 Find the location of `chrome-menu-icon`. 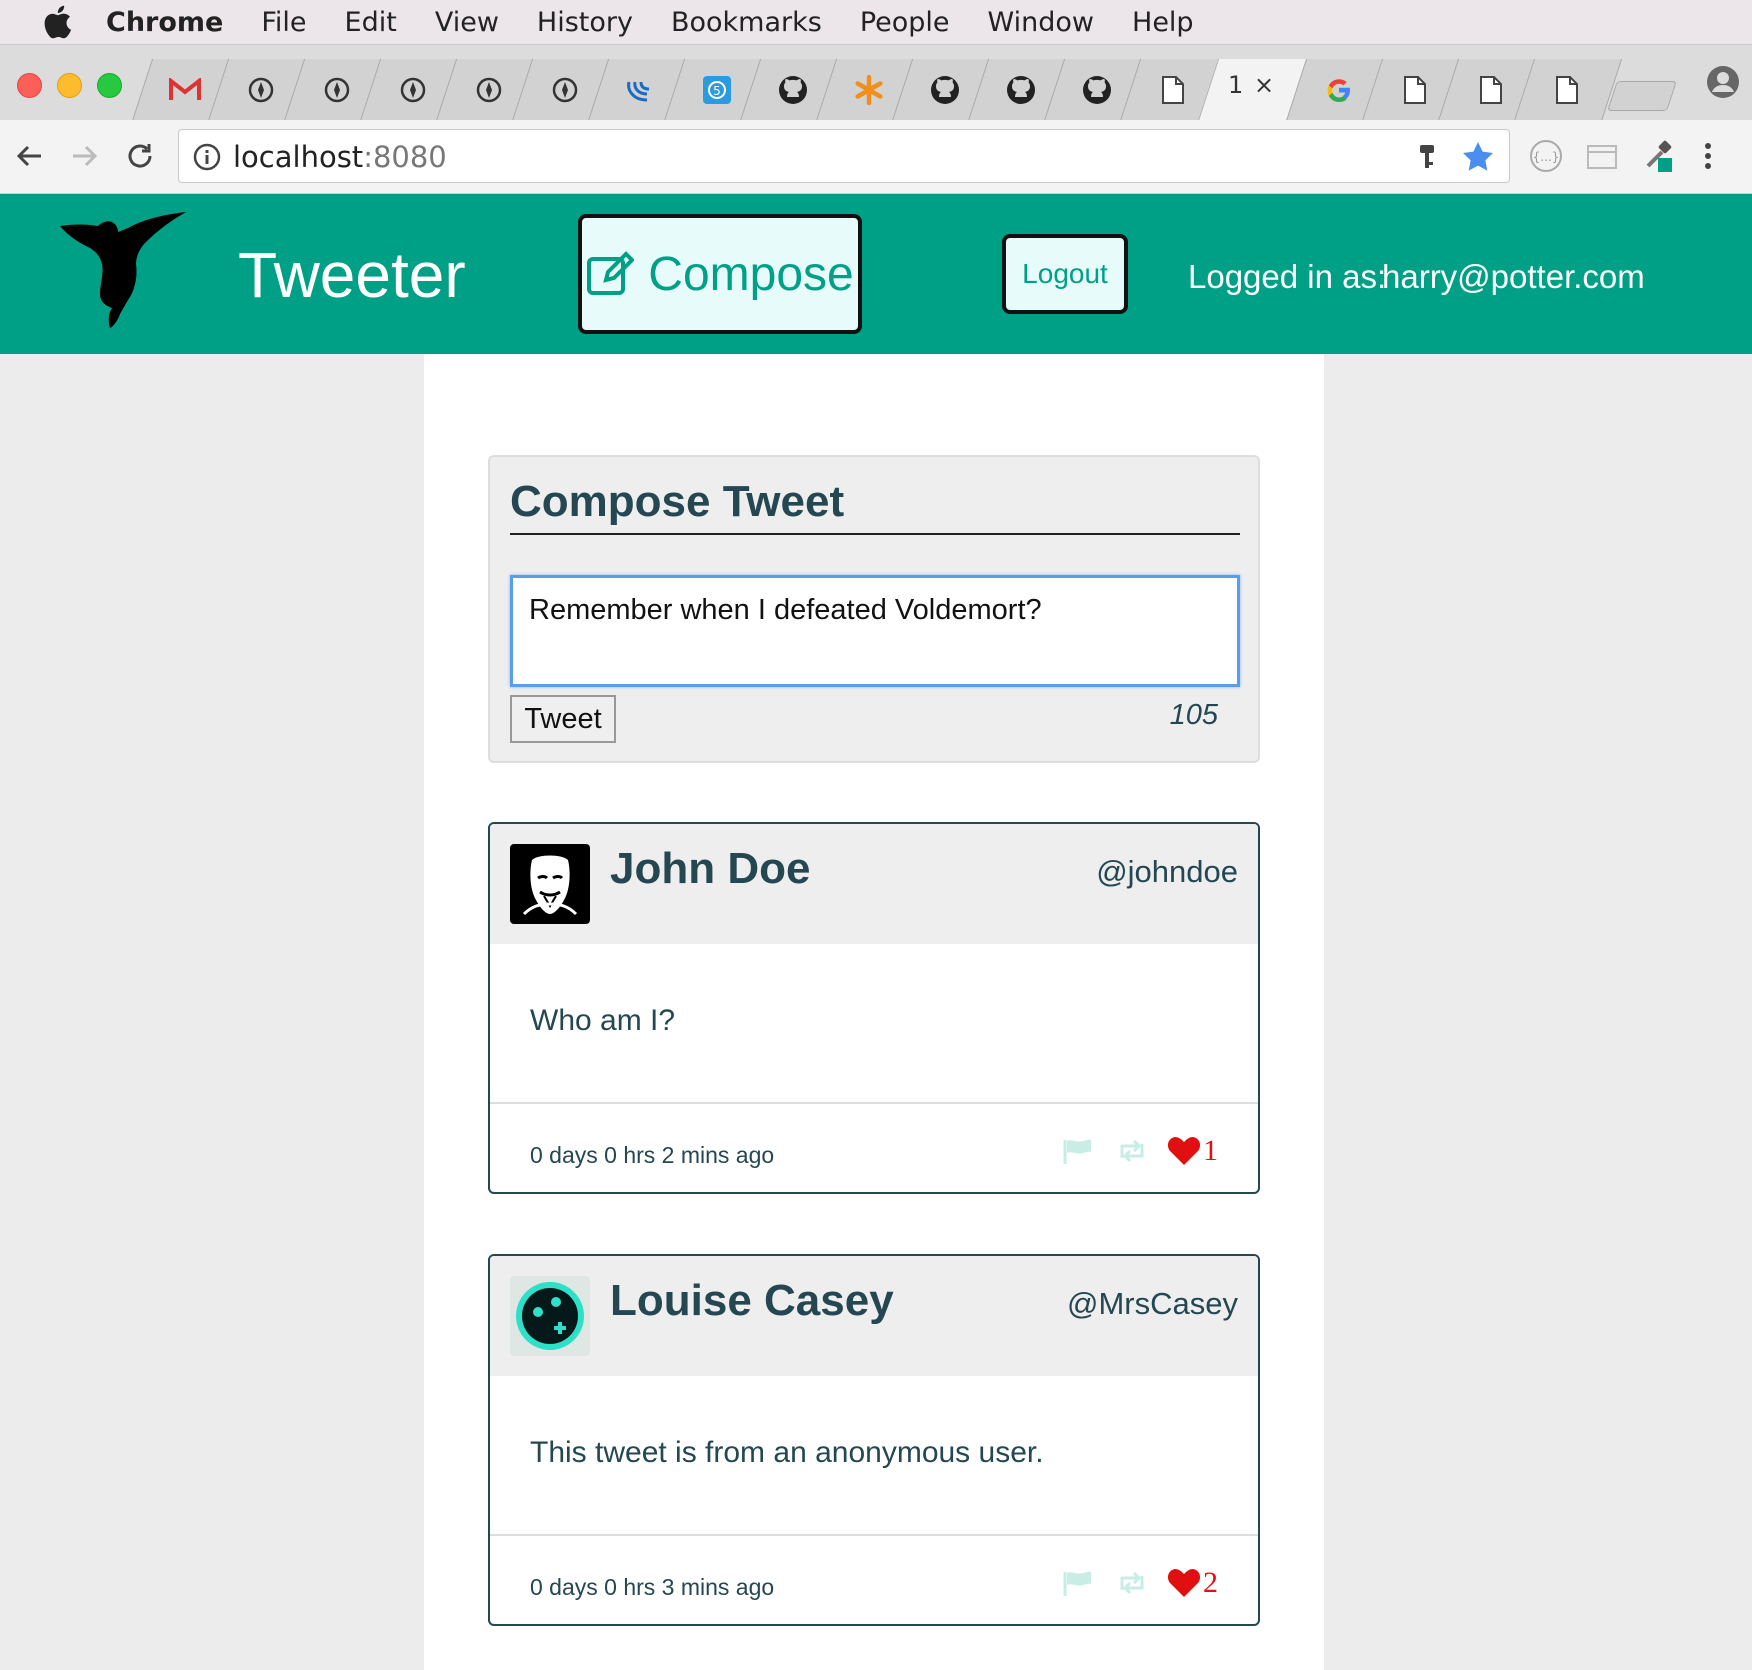

chrome-menu-icon is located at coordinates (1708, 156).